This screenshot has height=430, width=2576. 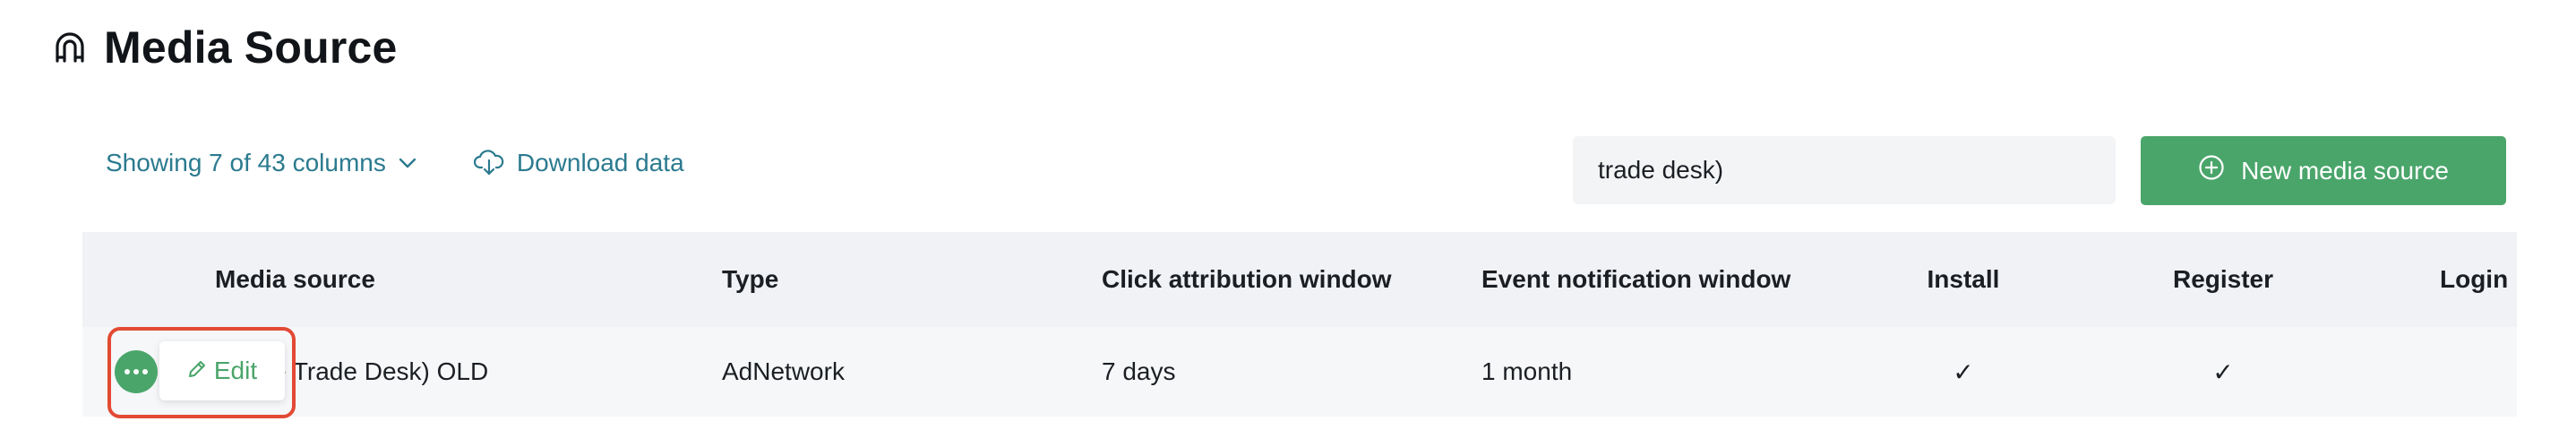 What do you see at coordinates (1635, 279) in the screenshot?
I see `column-header-event-notification-window: Event notification window` at bounding box center [1635, 279].